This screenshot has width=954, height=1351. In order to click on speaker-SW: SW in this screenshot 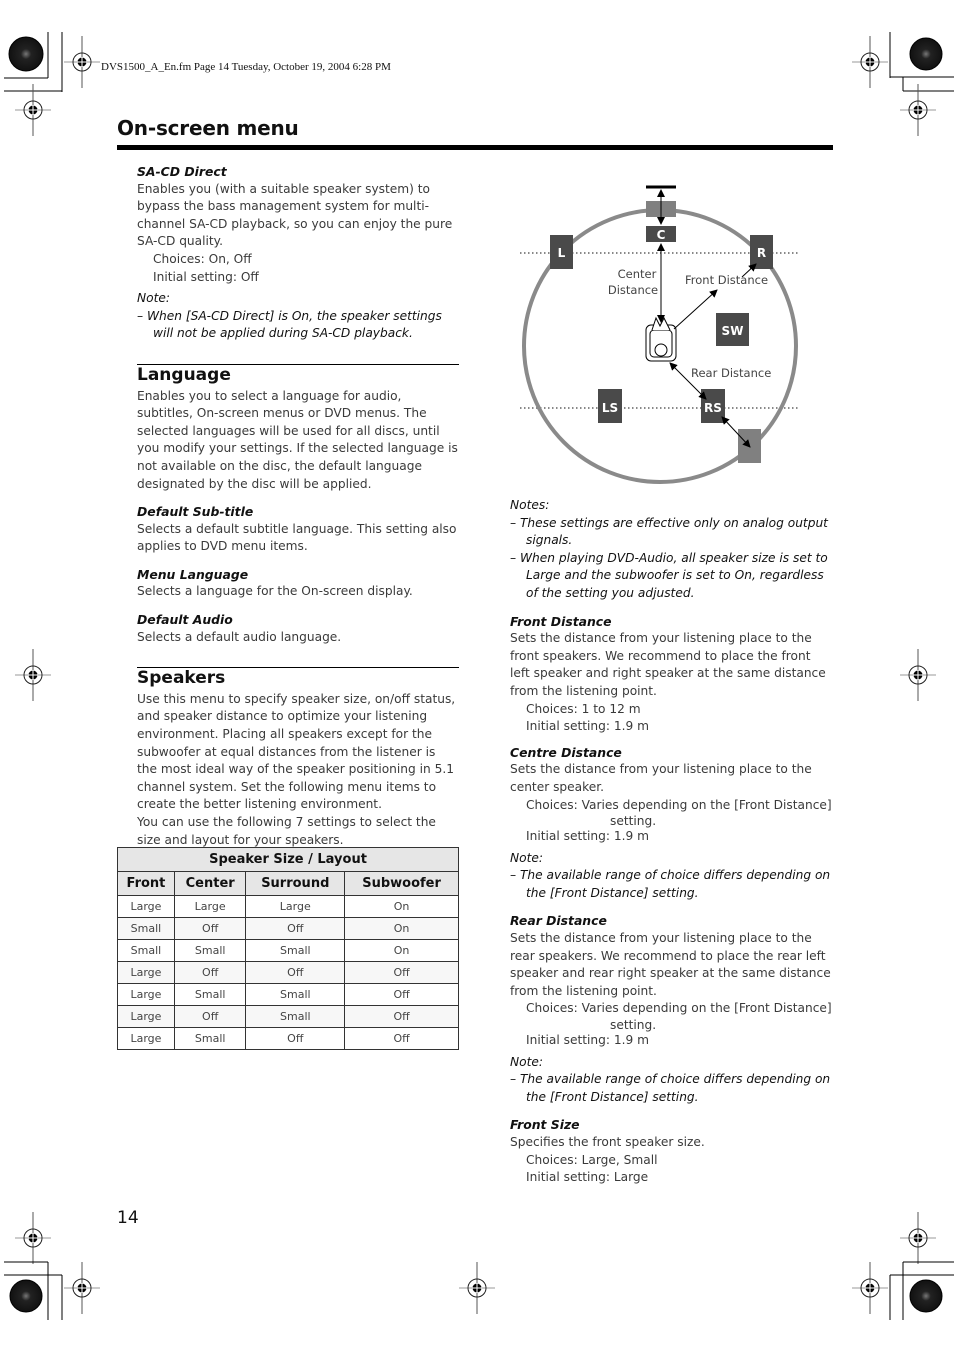, I will do `click(732, 329)`.